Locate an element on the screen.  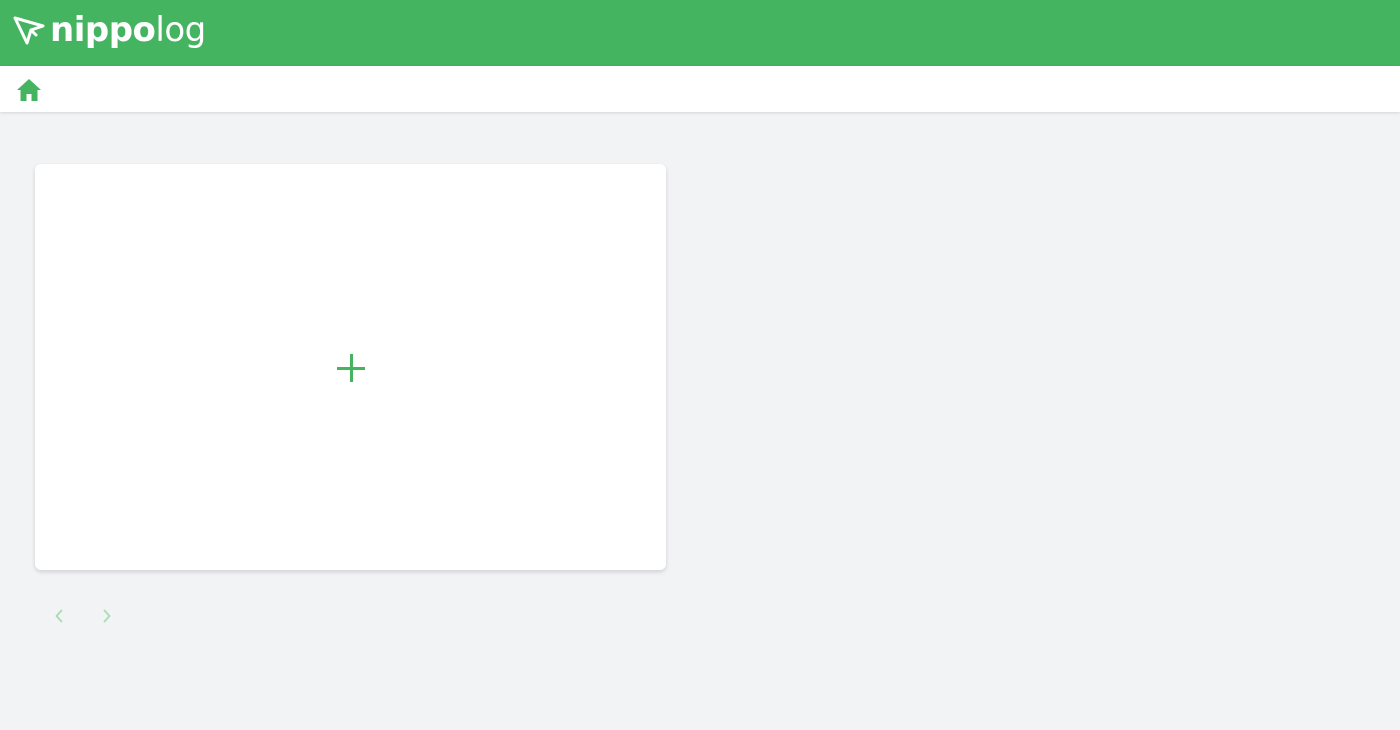
previous-page-button is located at coordinates (59, 616).